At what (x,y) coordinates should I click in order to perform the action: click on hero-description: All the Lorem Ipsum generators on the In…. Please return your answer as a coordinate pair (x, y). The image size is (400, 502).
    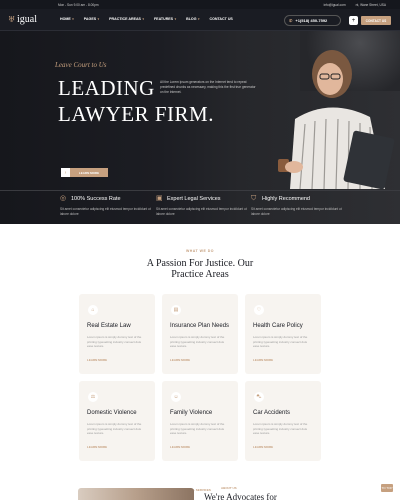
    Looking at the image, I should click on (208, 87).